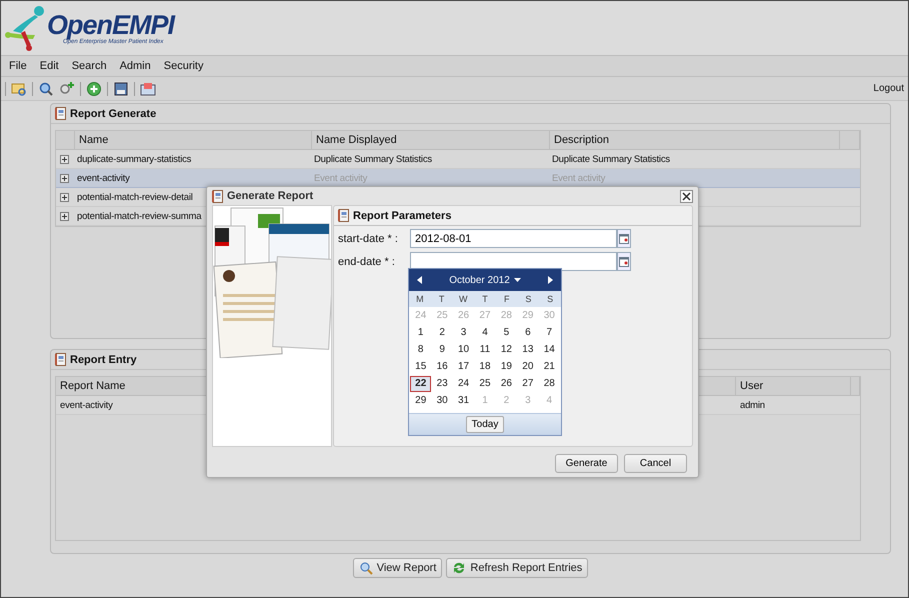 The image size is (909, 598). Describe the element at coordinates (507, 350) in the screenshot. I see `calendar-day: 12` at that location.